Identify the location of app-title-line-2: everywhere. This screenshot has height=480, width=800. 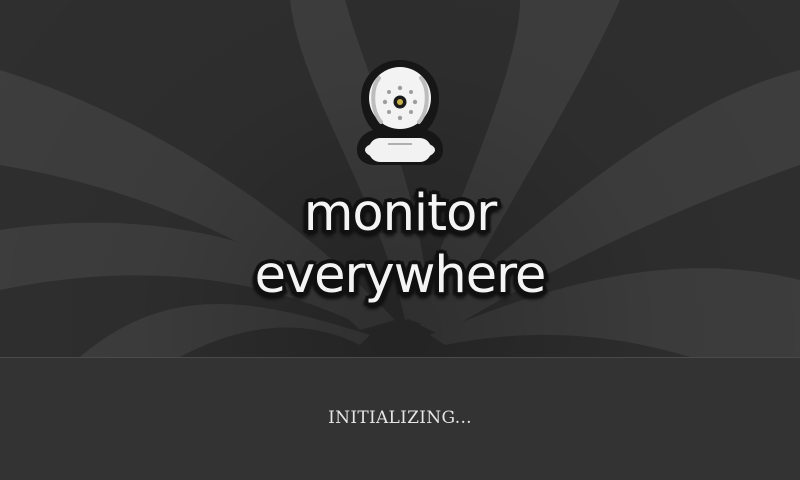
(400, 275).